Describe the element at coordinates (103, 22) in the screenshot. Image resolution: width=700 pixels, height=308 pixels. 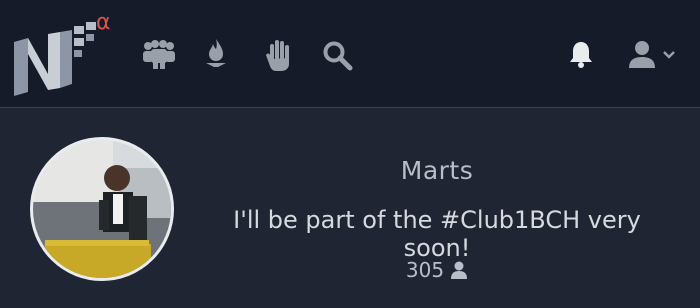
I see `beta-badge: α` at that location.